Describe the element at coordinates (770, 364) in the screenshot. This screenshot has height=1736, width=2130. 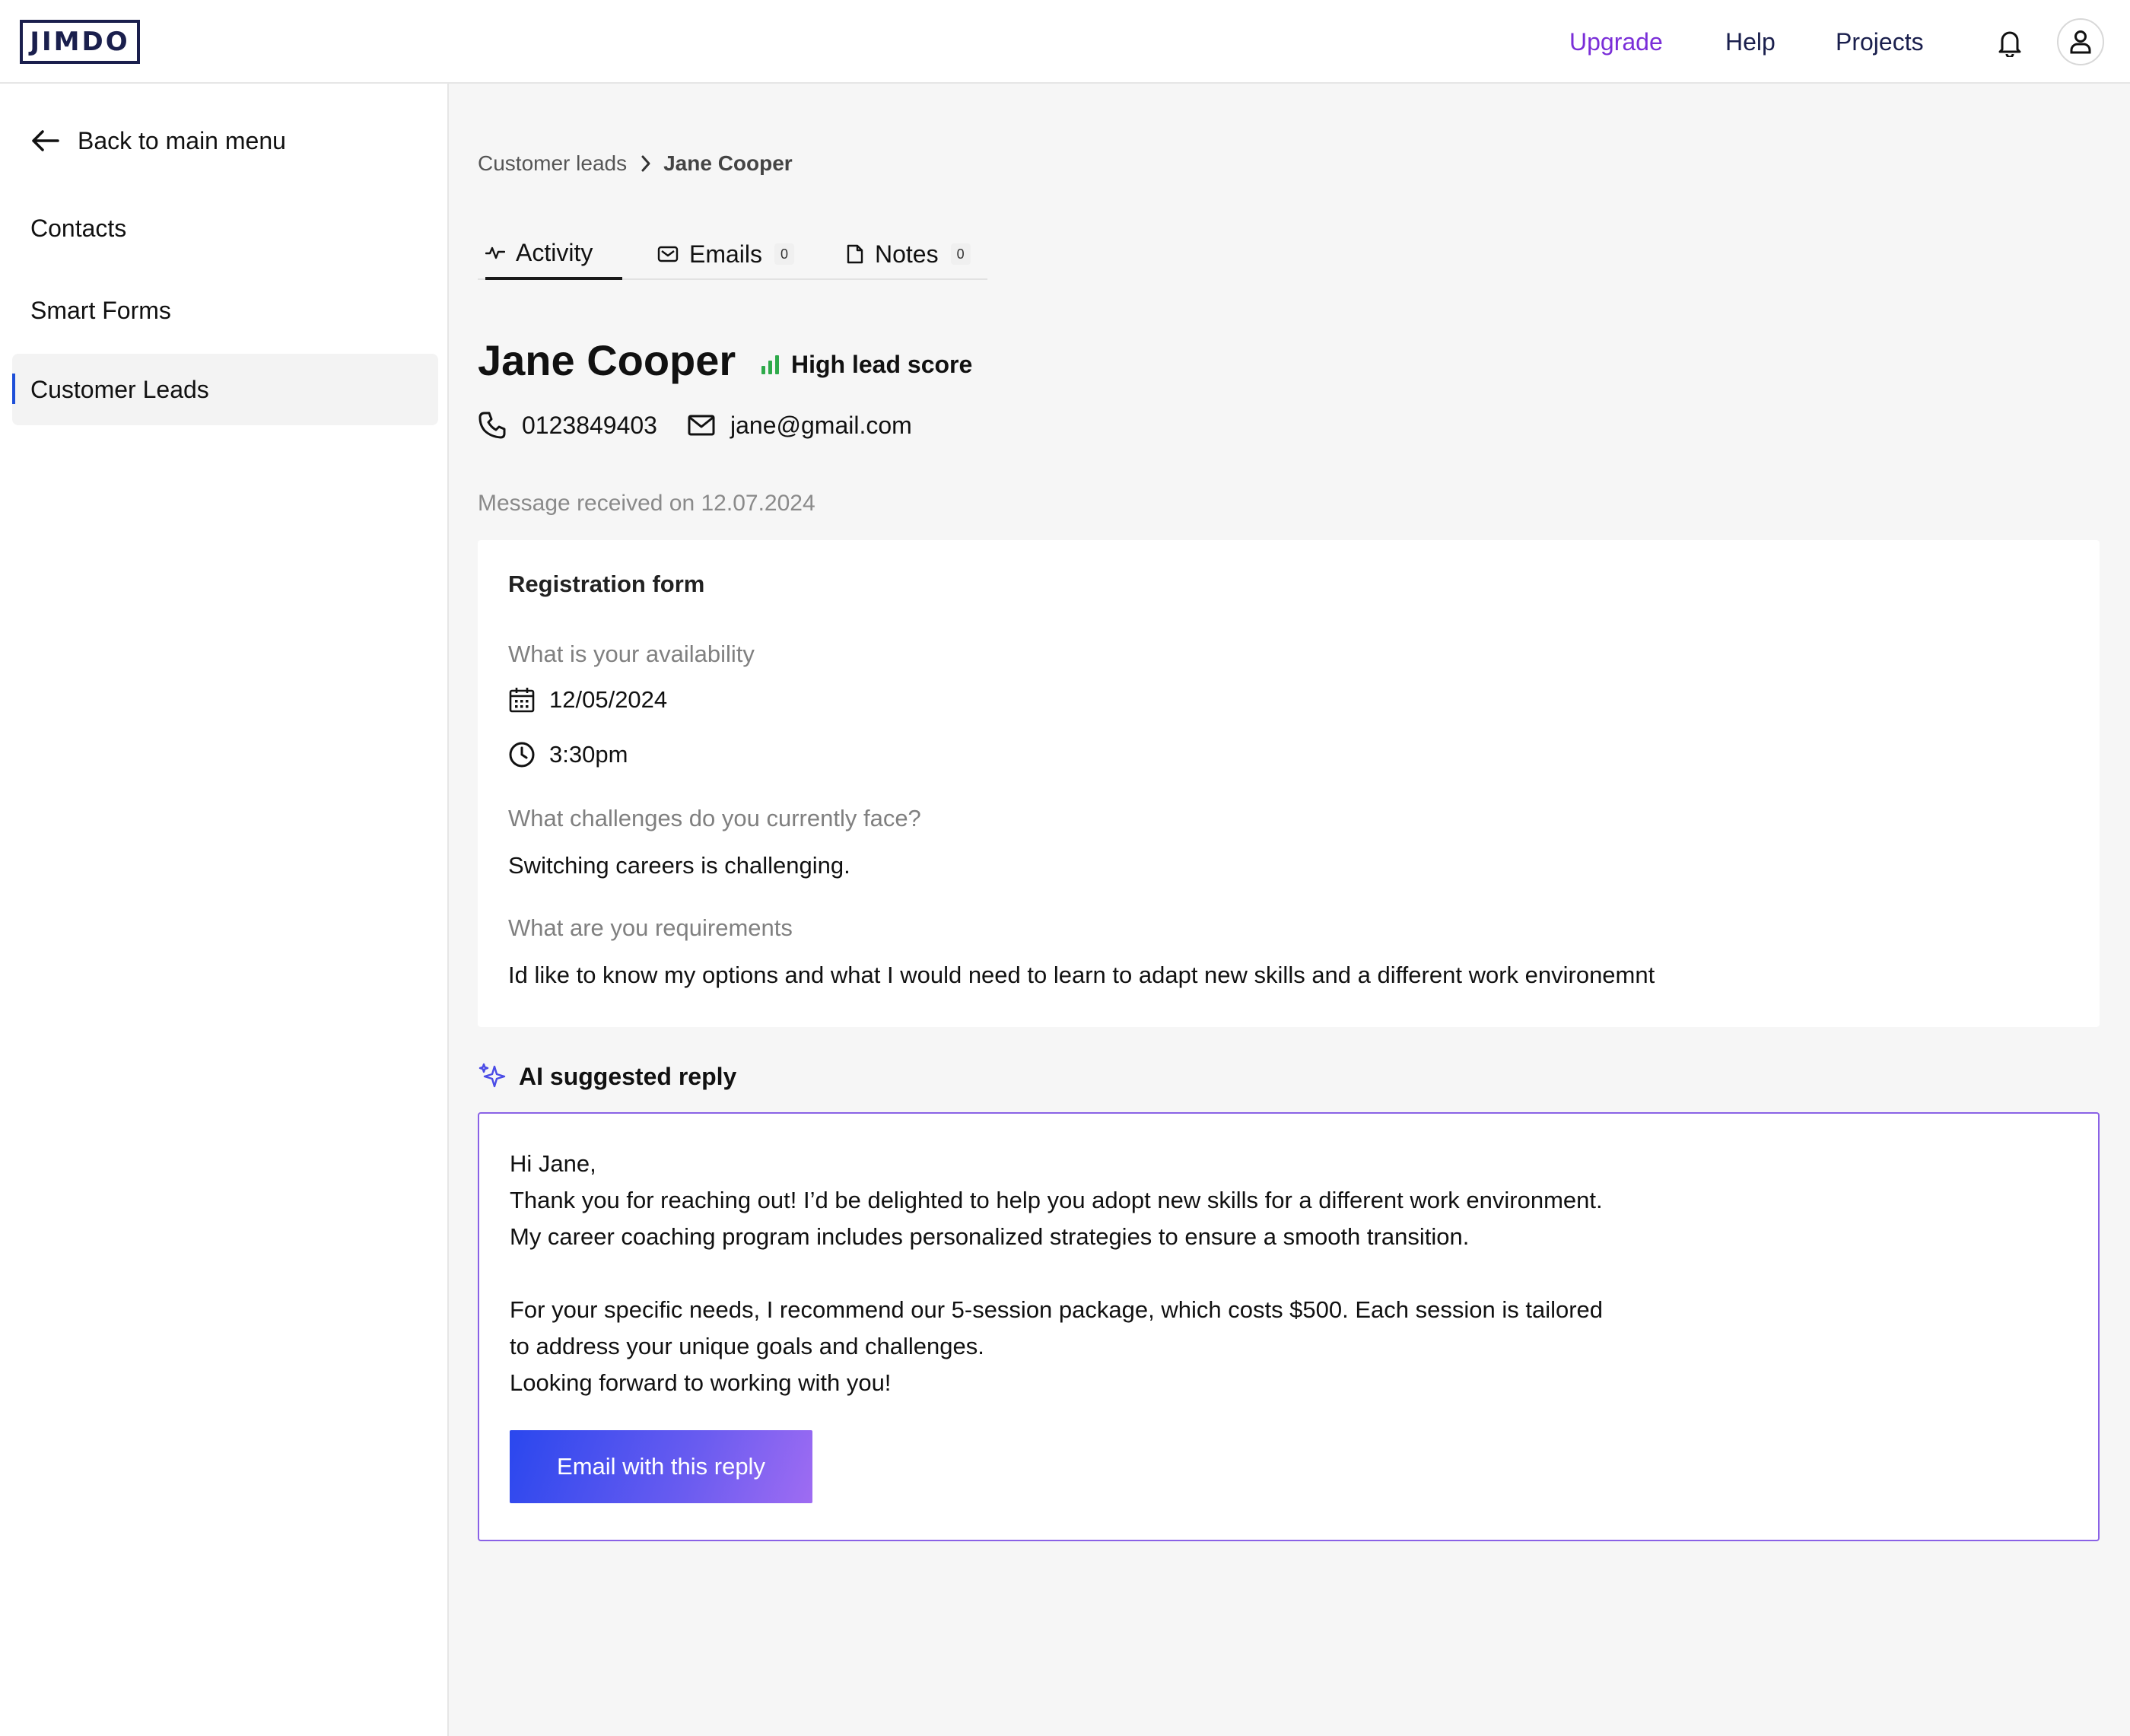
I see `bar-chart-icon` at that location.